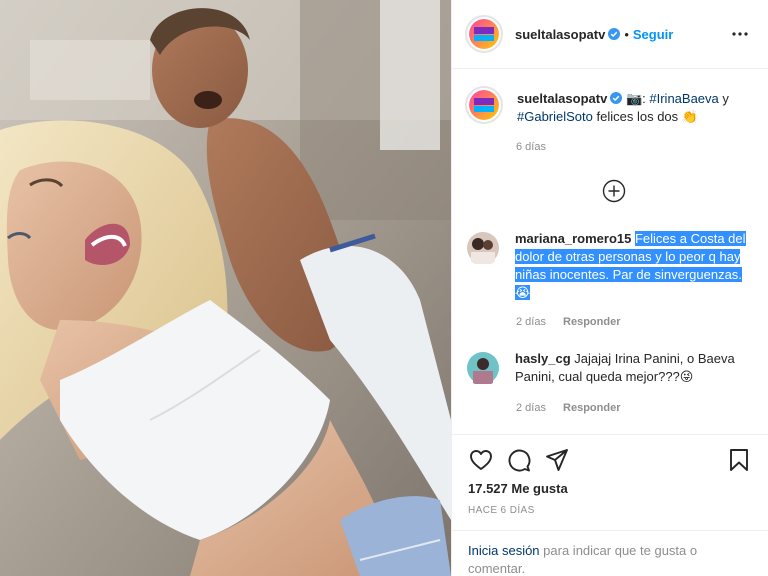 The image size is (768, 576). What do you see at coordinates (481, 460) in the screenshot?
I see `heart-icon` at bounding box center [481, 460].